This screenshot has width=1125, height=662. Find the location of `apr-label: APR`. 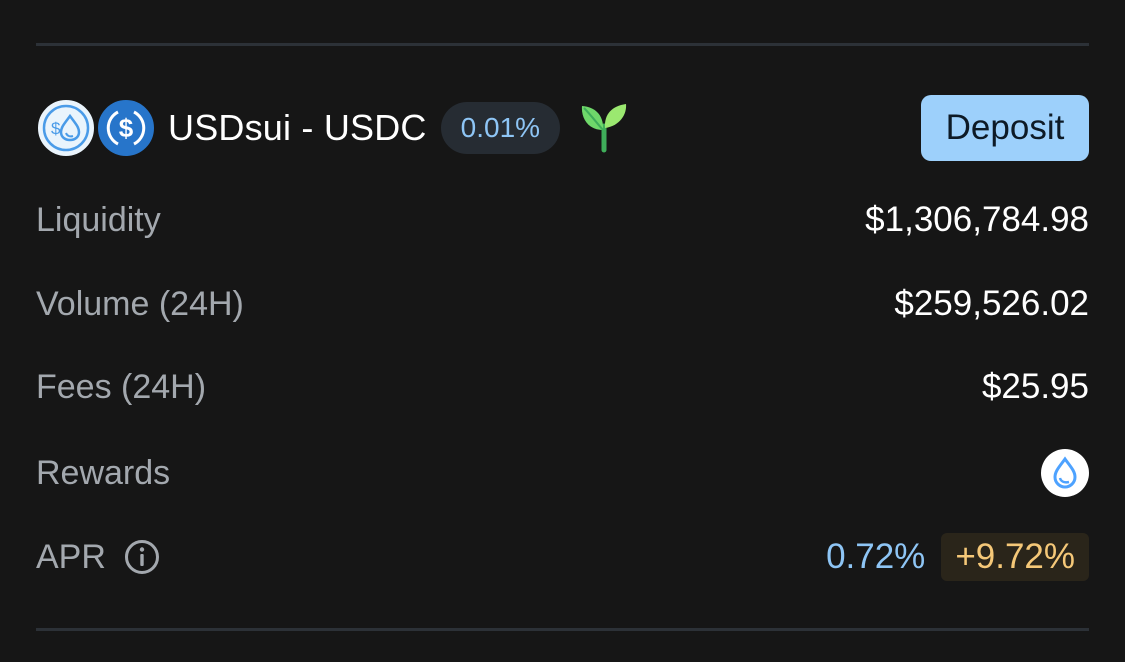

apr-label: APR is located at coordinates (71, 556).